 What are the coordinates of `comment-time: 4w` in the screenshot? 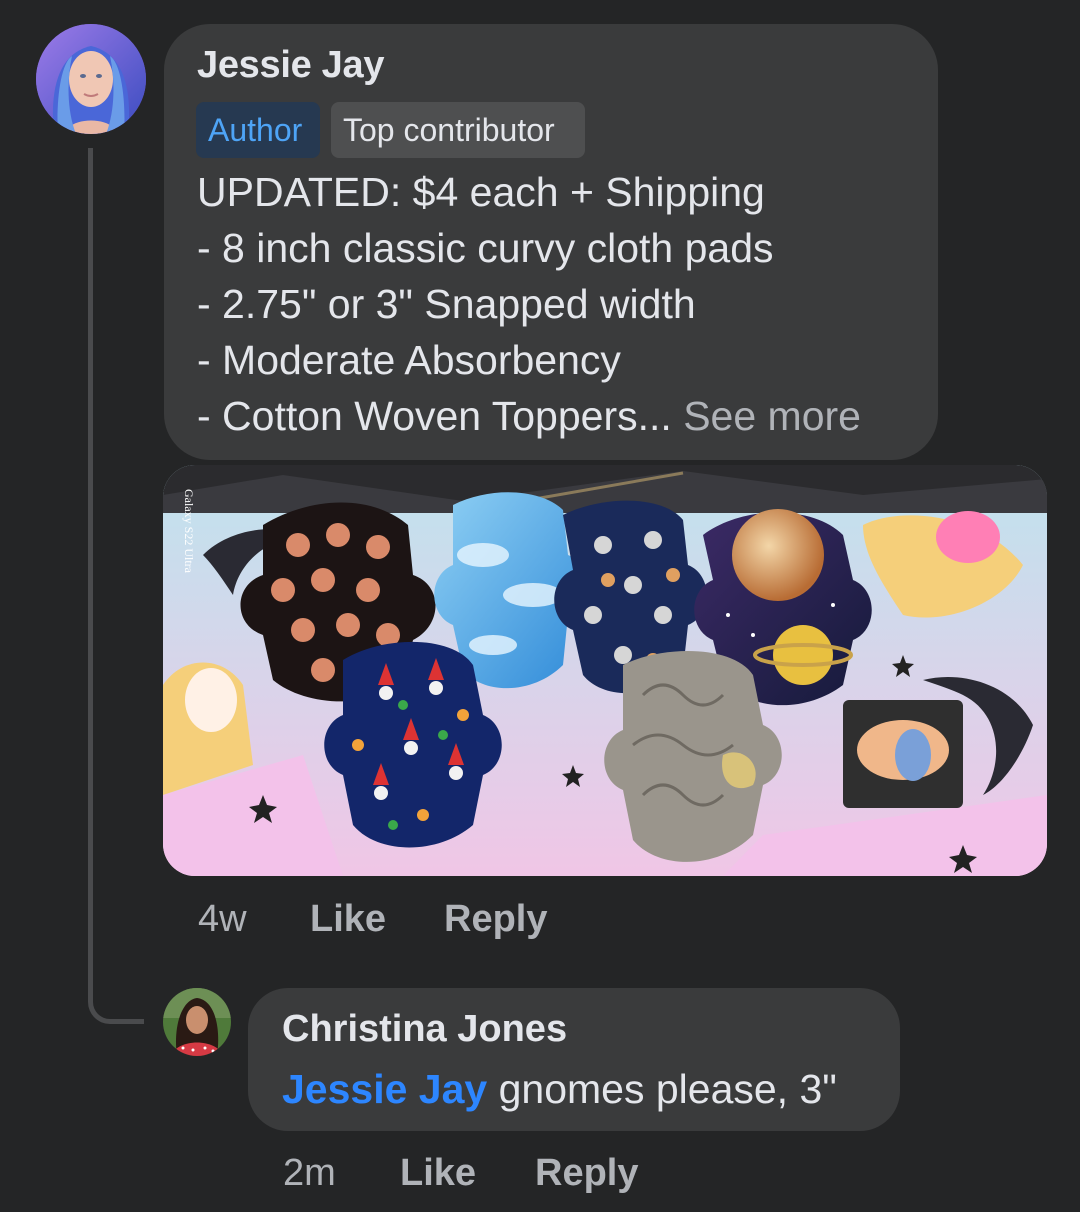 It's located at (222, 919).